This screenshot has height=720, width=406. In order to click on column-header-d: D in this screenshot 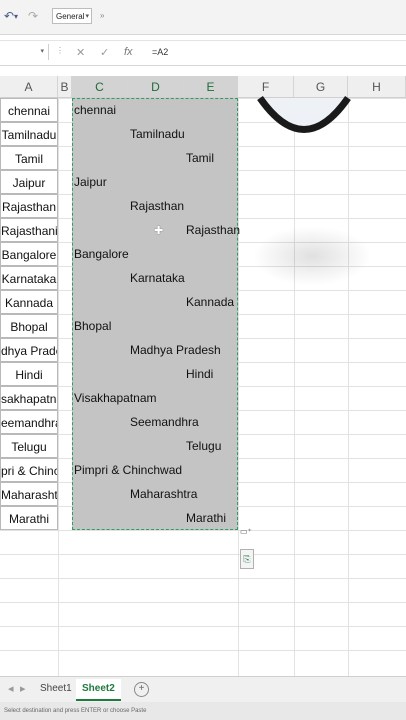, I will do `click(156, 87)`.